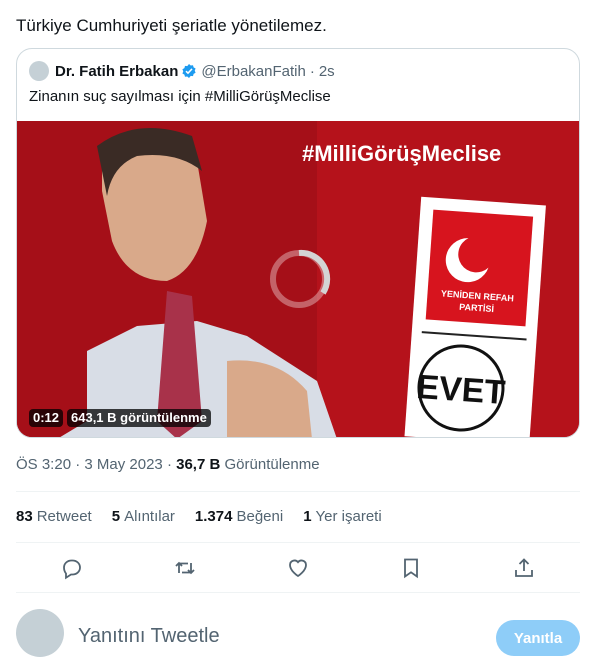 The image size is (597, 657). I want to click on quoted-tweet-header: Dr. Fatih Erbakan @ErbakanFatih · 2s, so click(182, 71).